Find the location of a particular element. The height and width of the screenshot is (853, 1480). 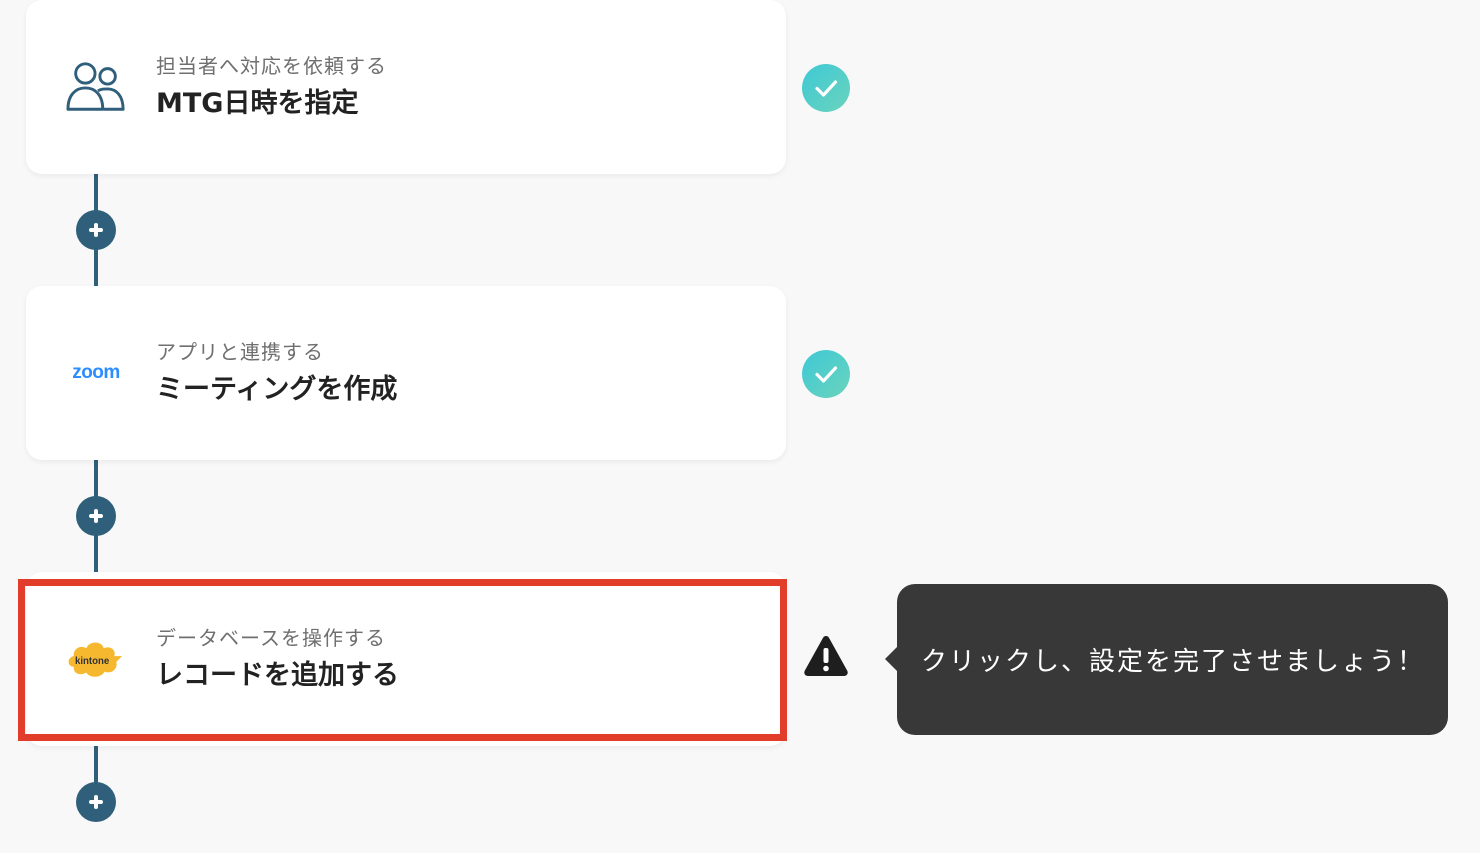

step-title: MTG日時を指定 is located at coordinates (257, 103).